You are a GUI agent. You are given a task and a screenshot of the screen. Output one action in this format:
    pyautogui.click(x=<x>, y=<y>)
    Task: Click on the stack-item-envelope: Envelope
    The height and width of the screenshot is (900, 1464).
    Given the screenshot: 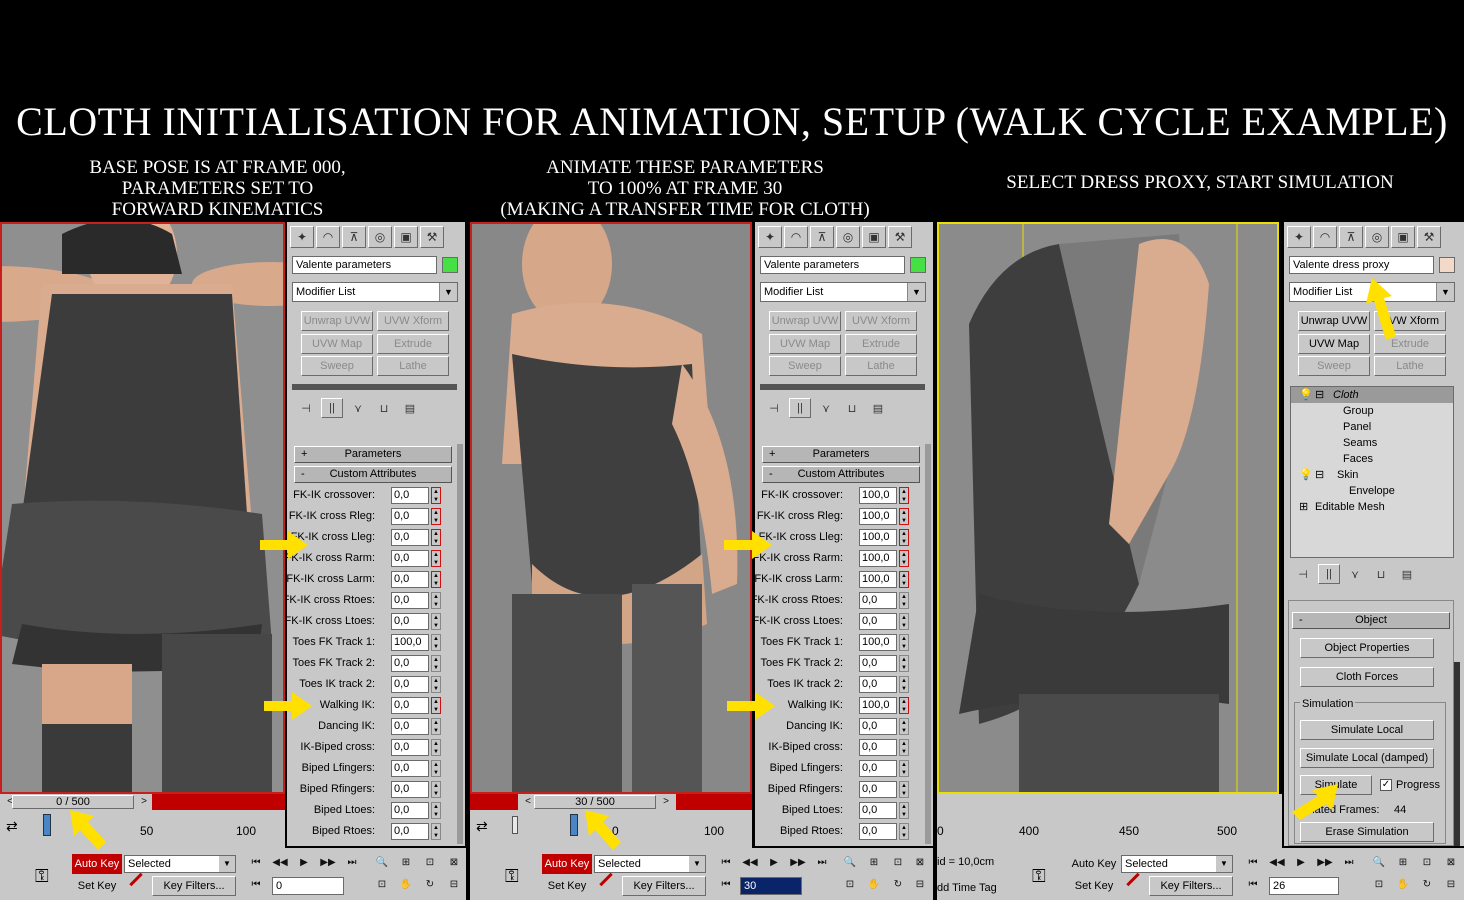 What is the action you would take?
    pyautogui.click(x=1372, y=491)
    